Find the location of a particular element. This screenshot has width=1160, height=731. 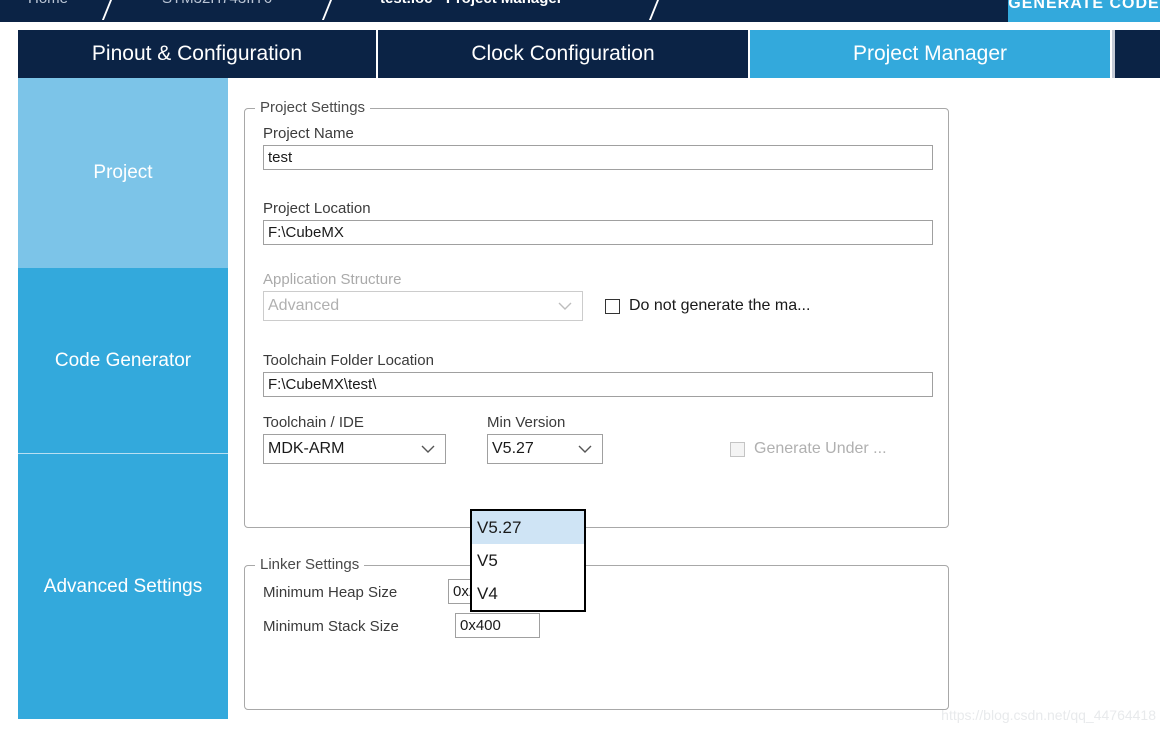

minimum-stack-size-input is located at coordinates (497, 625).